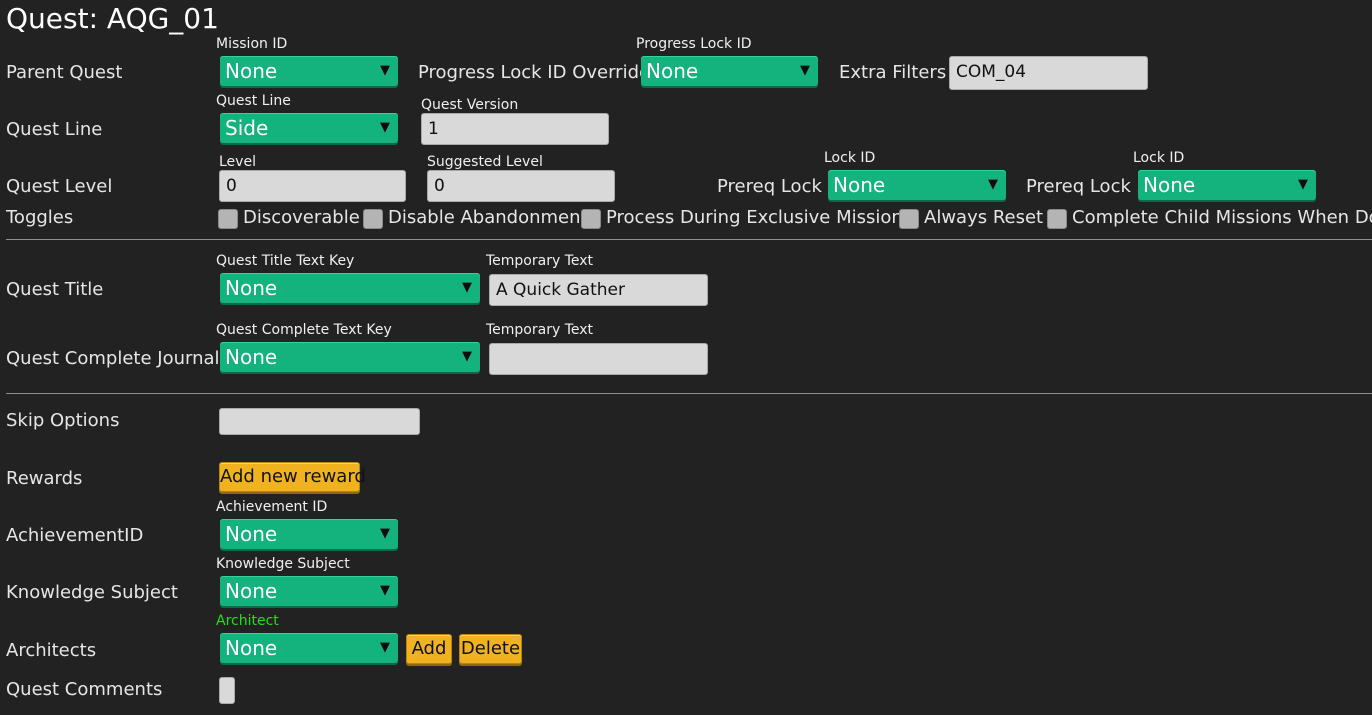  I want to click on complete-child-label: Complete Child Missions When Done, so click(1222, 217).